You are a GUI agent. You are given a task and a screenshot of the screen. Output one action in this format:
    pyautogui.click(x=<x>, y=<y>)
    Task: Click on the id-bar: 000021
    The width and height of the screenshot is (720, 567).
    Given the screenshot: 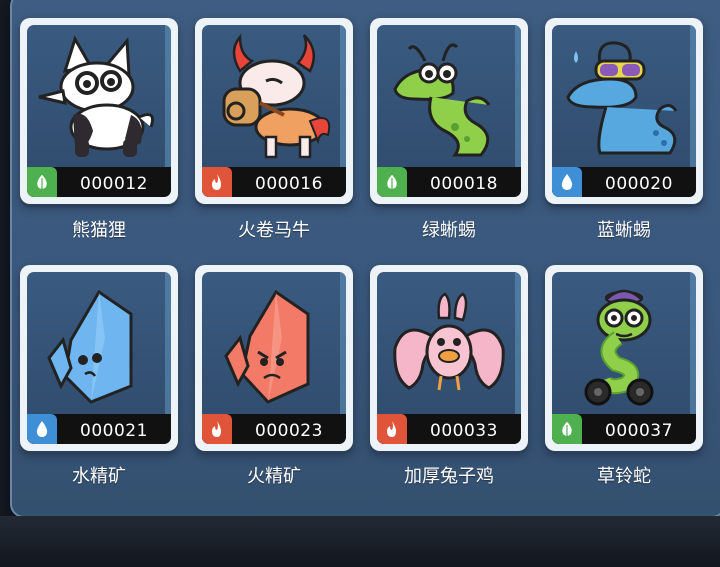 What is the action you would take?
    pyautogui.click(x=99, y=429)
    